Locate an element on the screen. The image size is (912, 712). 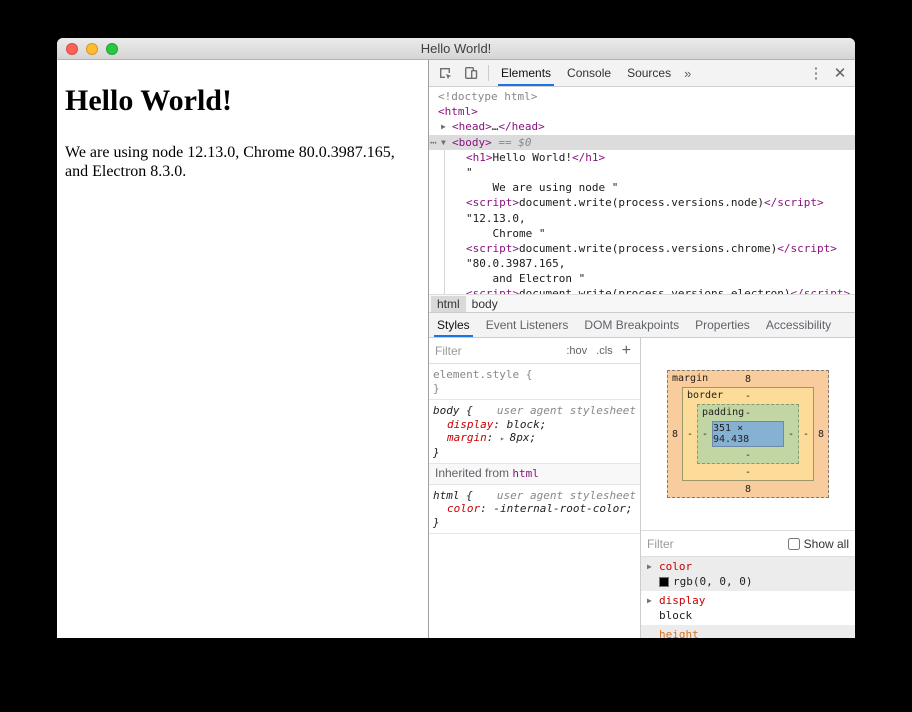
computed-properties-list: ▶ color rgb(0, 0, 0) ▶ display block height is located at coordinates (748, 597).